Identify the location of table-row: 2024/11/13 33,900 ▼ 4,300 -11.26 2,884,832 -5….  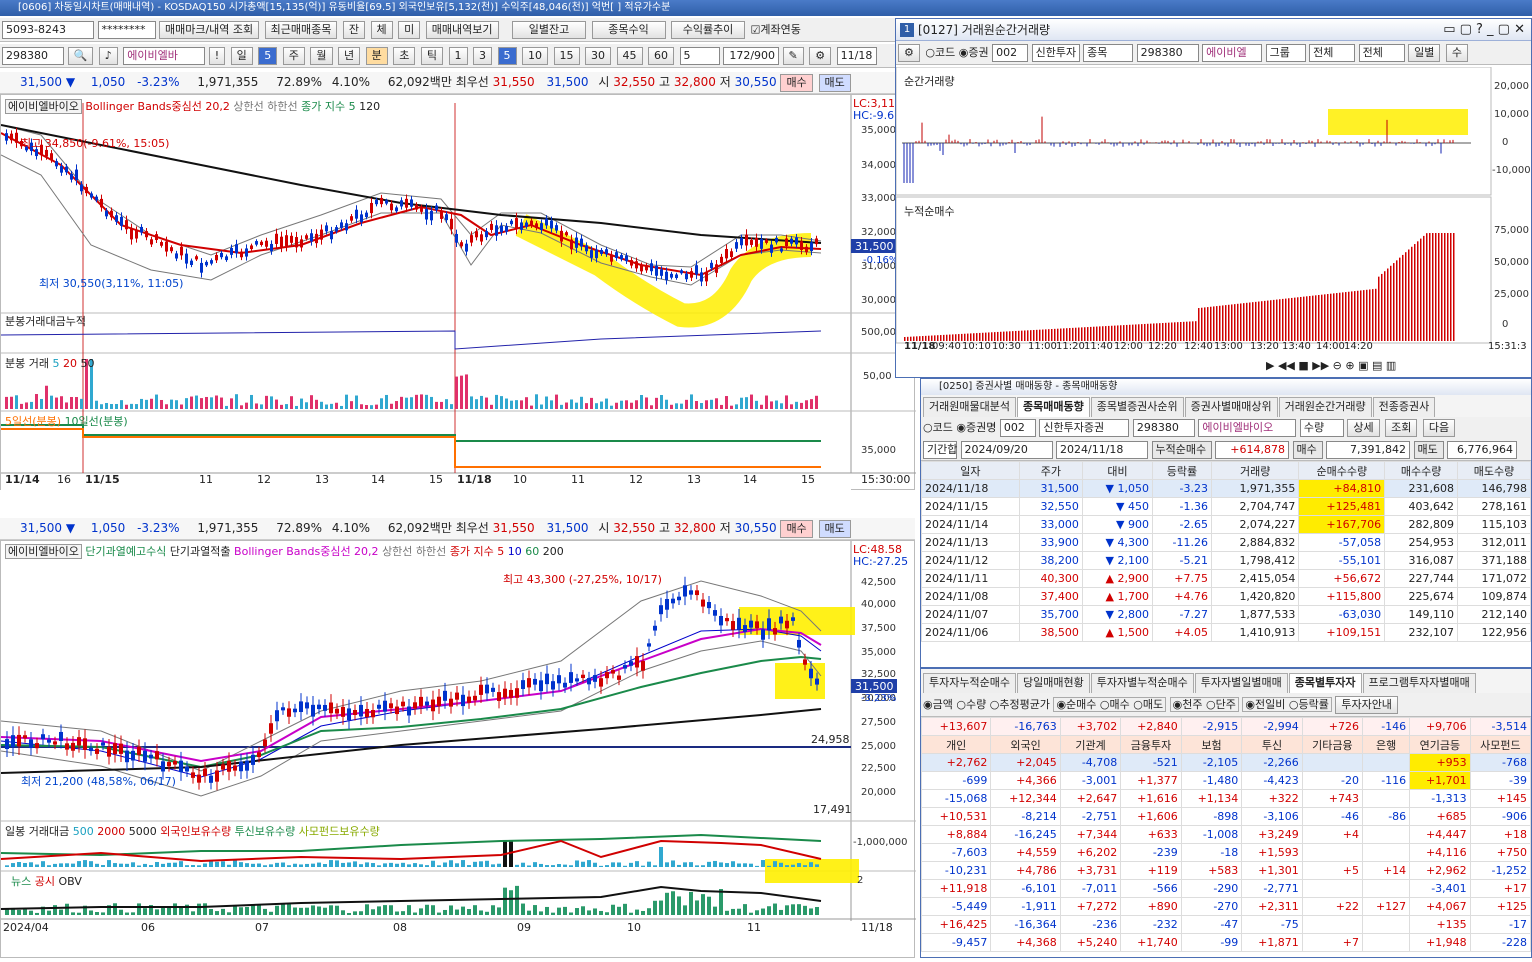
(1226, 542).